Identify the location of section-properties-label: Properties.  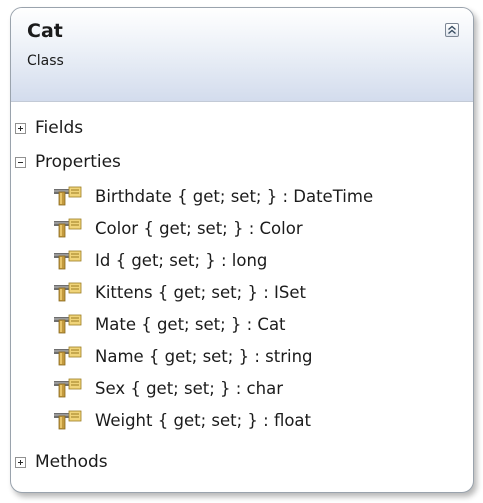
(78, 162).